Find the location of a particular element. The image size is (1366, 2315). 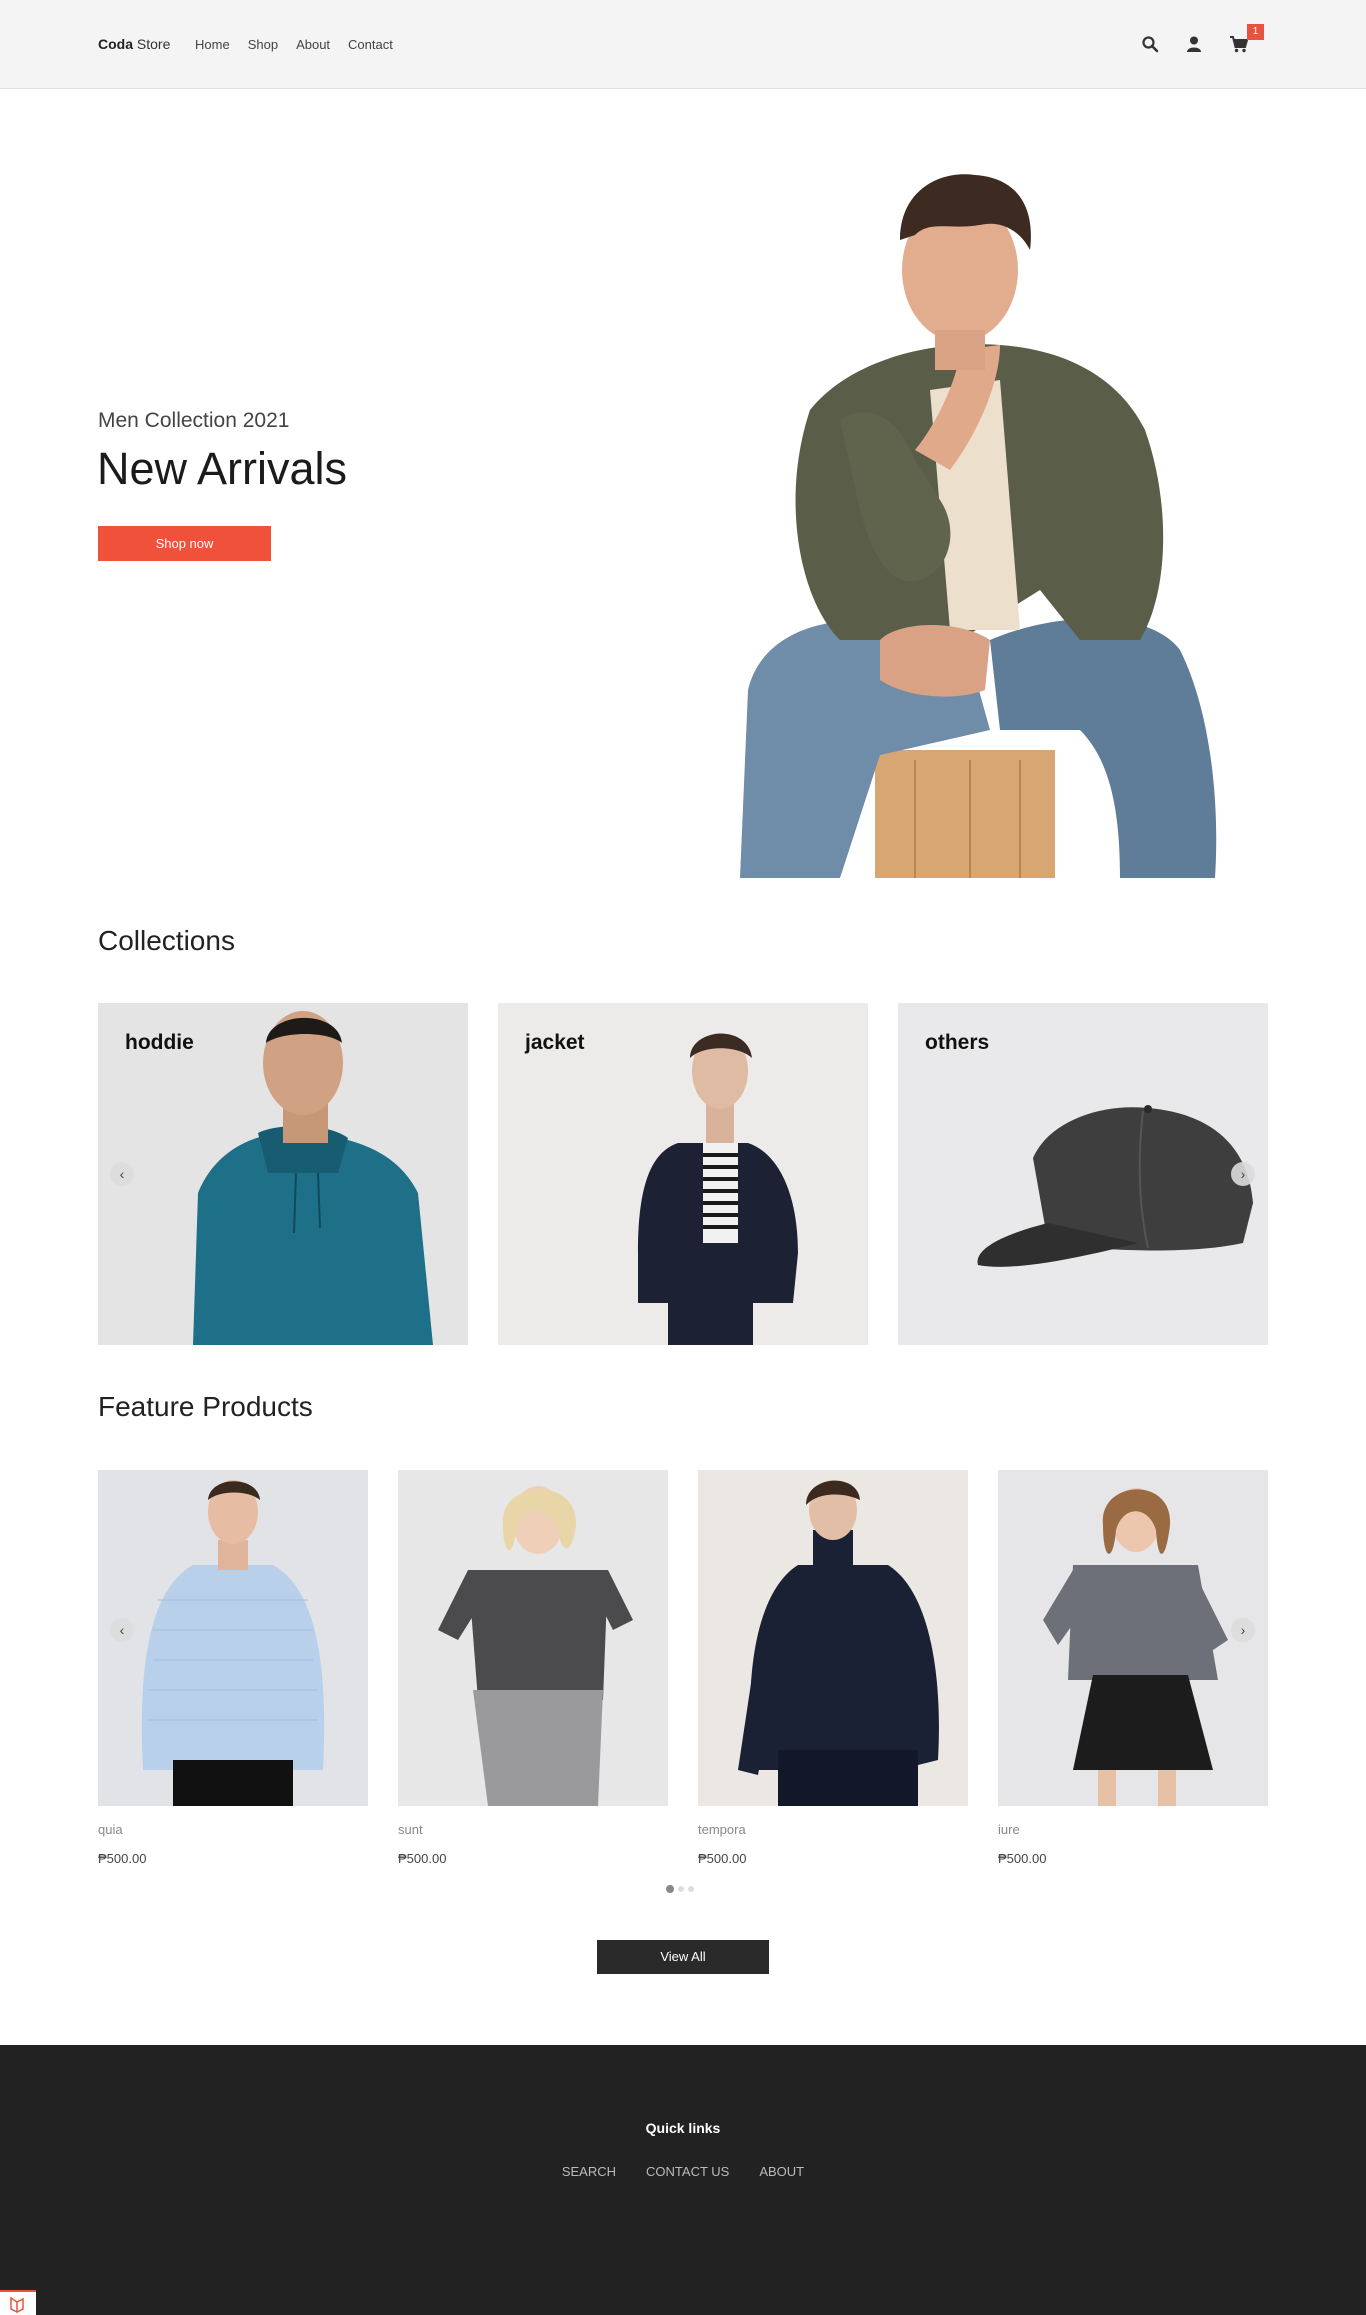

collection-card-hoddie: hoddie ‹ is located at coordinates (283, 1174).